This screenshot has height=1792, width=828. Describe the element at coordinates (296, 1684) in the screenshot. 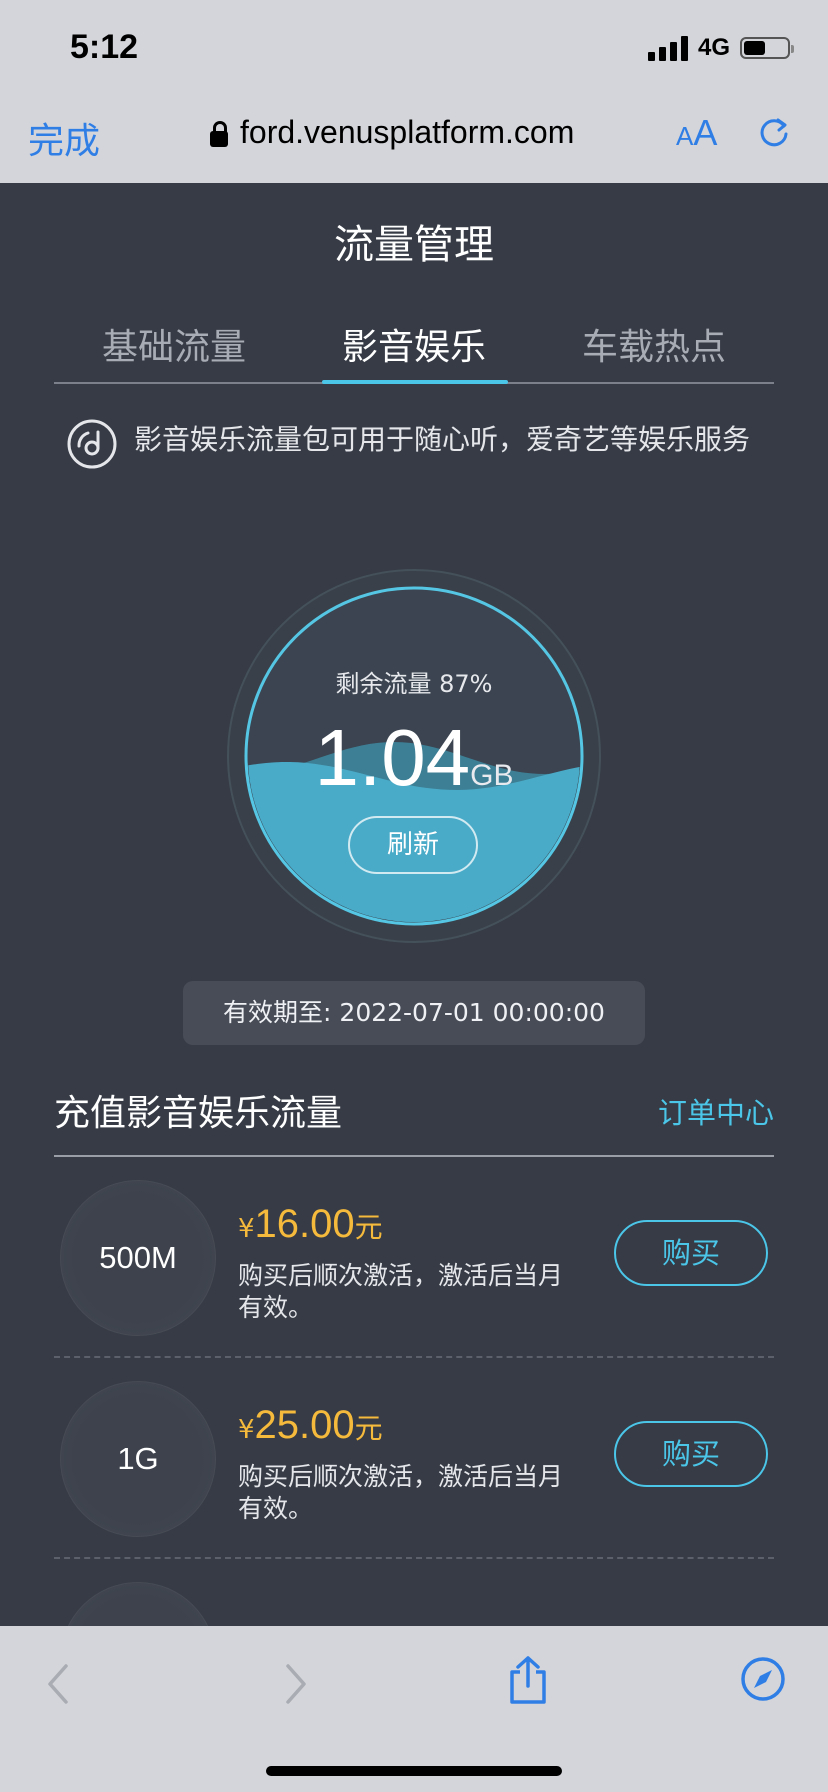

I see `forward-icon` at that location.